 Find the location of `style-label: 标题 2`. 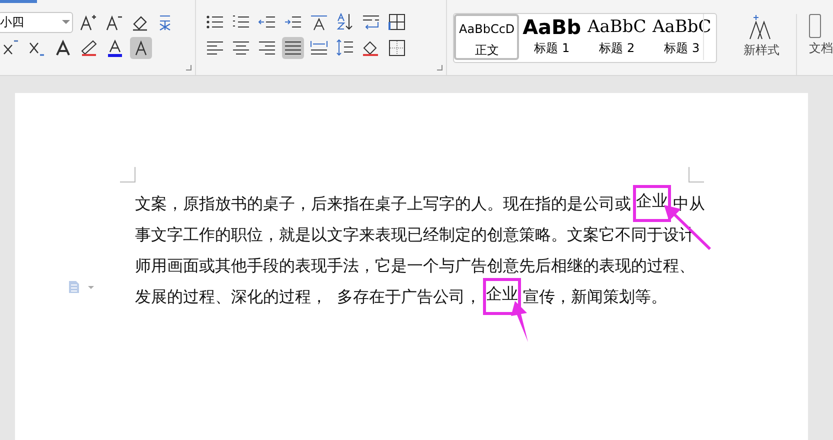

style-label: 标题 2 is located at coordinates (617, 48).